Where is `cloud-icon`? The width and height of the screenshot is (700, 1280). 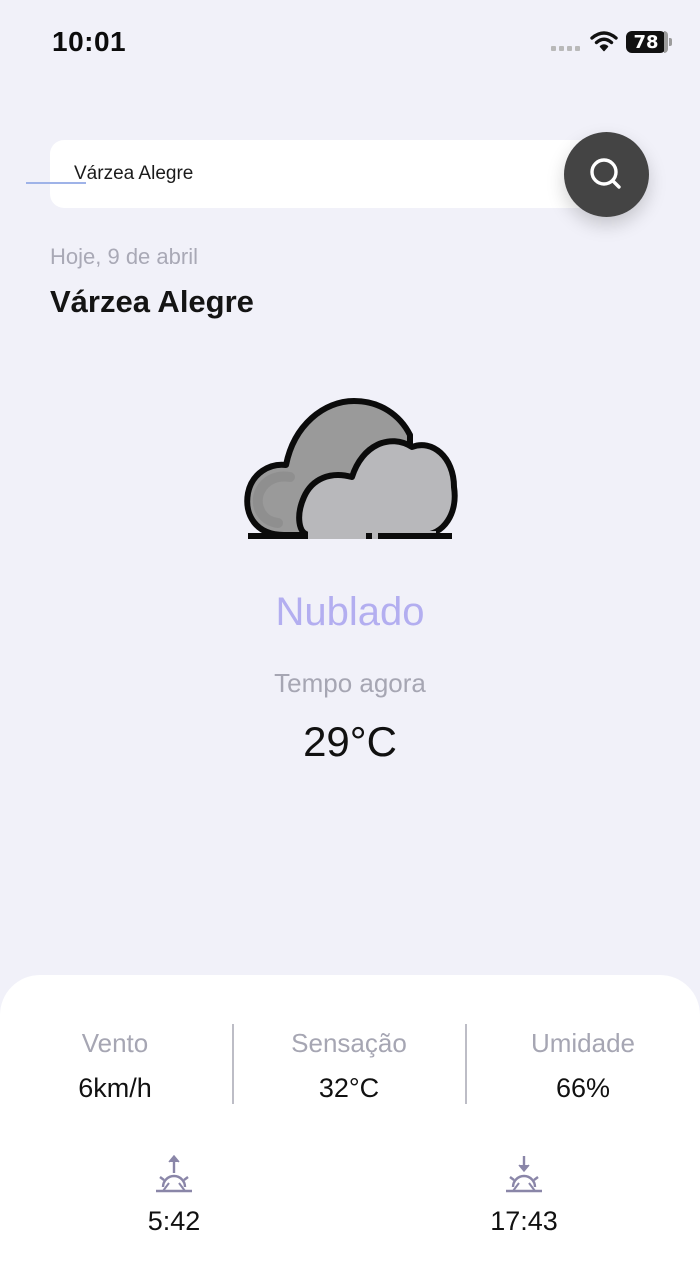
cloud-icon is located at coordinates (351, 468).